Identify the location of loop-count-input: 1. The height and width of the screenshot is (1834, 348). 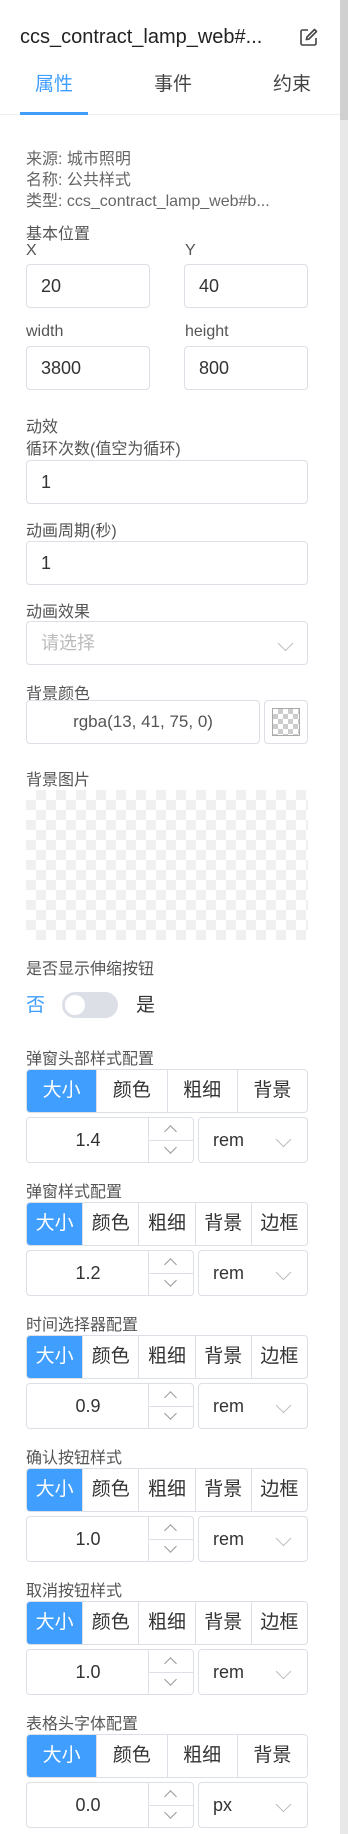
(167, 482).